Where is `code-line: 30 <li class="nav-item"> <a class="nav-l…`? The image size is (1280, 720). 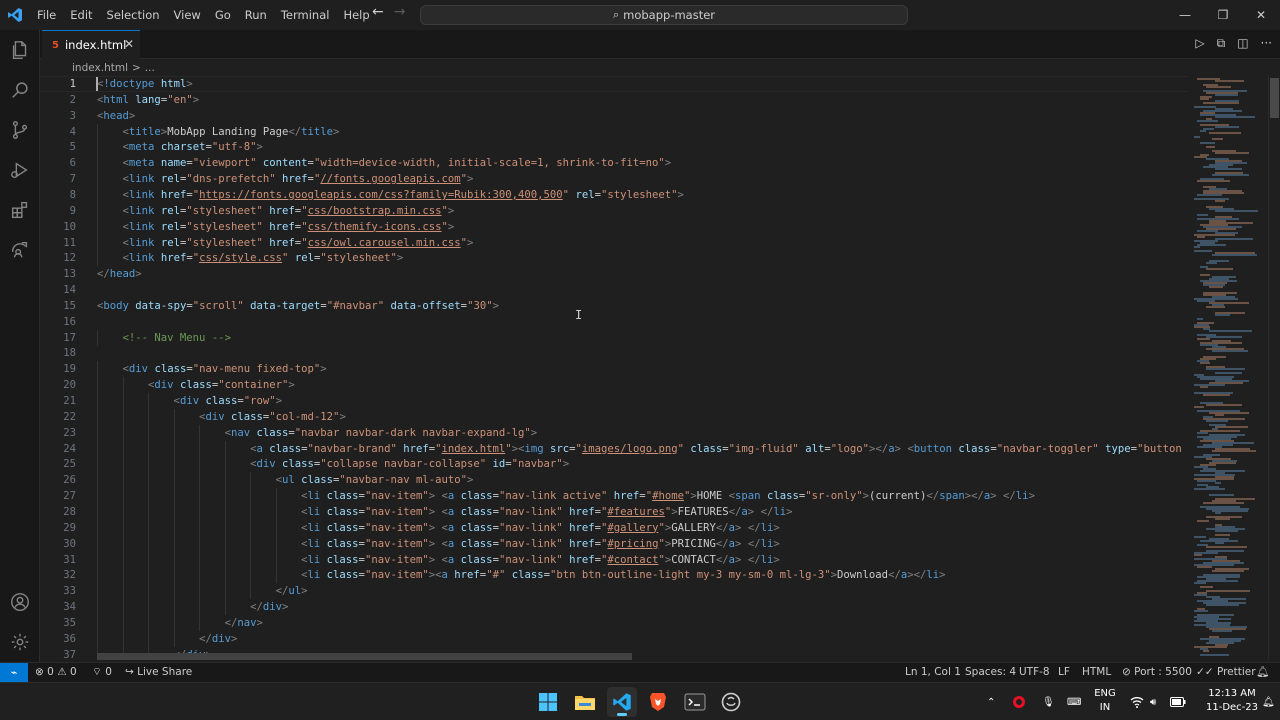
code-line: 30 <li class="nav-item"> <a class="nav-l… is located at coordinates (614, 543).